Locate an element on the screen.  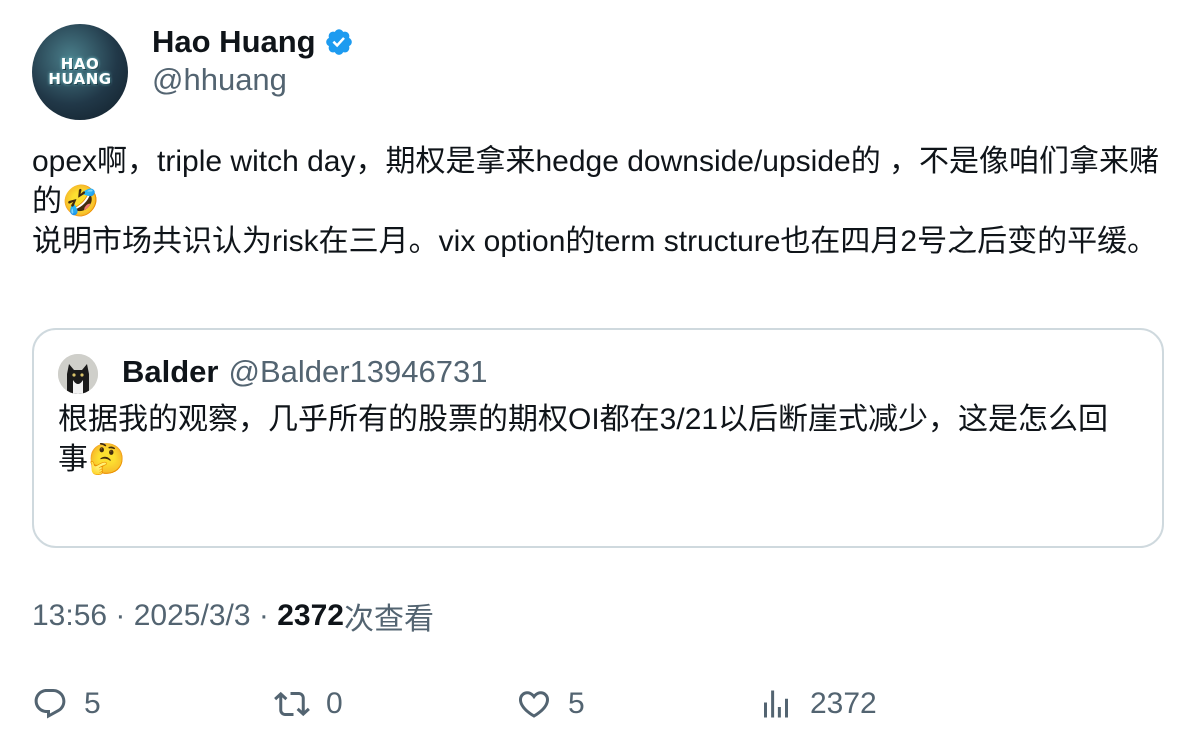
cat-avatar-icon is located at coordinates (78, 374).